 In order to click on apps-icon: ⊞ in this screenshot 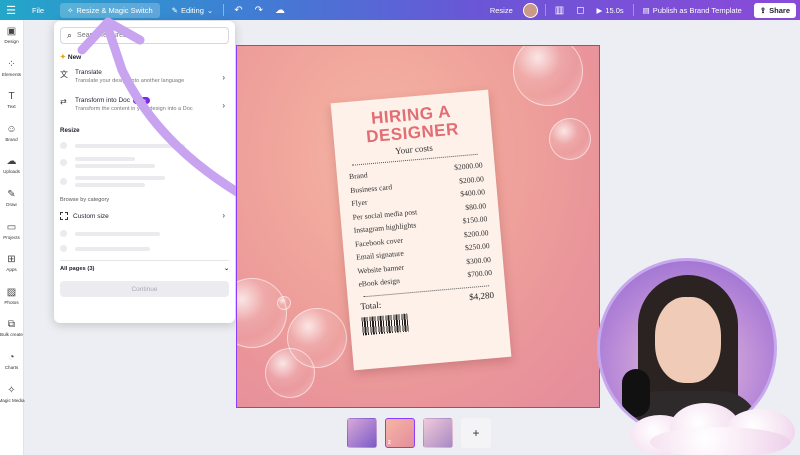, I will do `click(11, 260)`.